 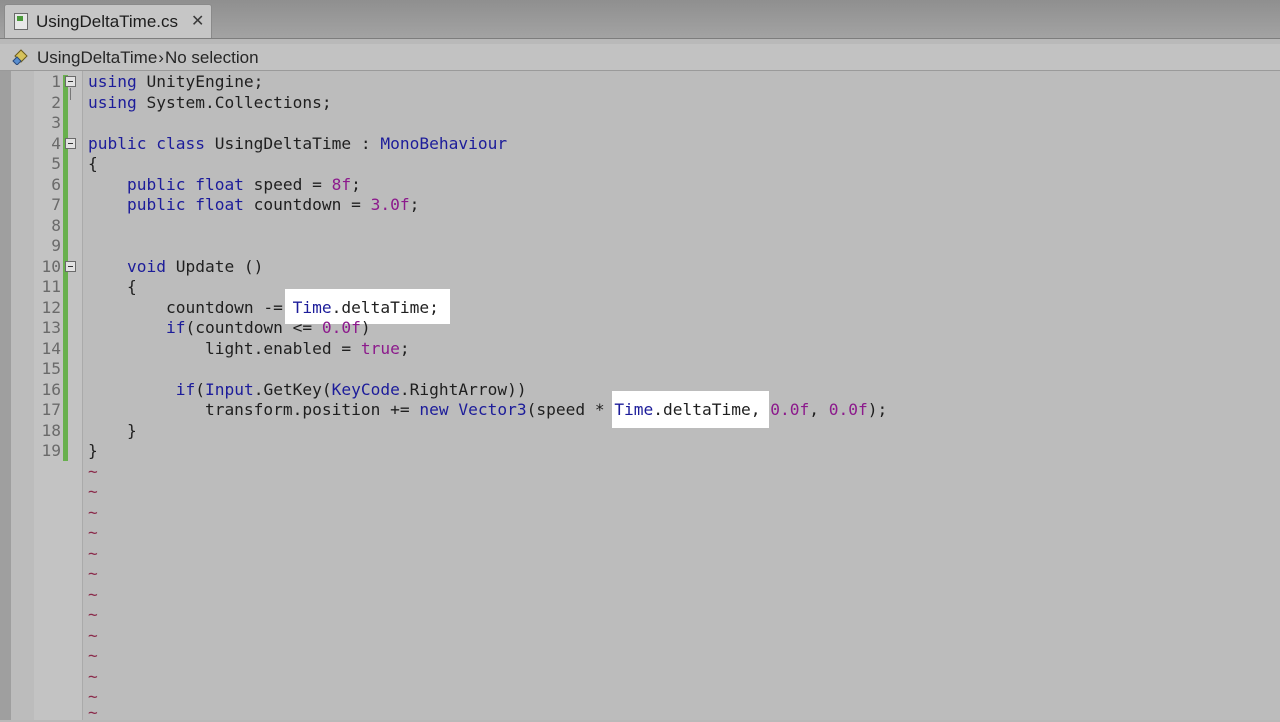 What do you see at coordinates (20, 57) in the screenshot?
I see `class-icon` at bounding box center [20, 57].